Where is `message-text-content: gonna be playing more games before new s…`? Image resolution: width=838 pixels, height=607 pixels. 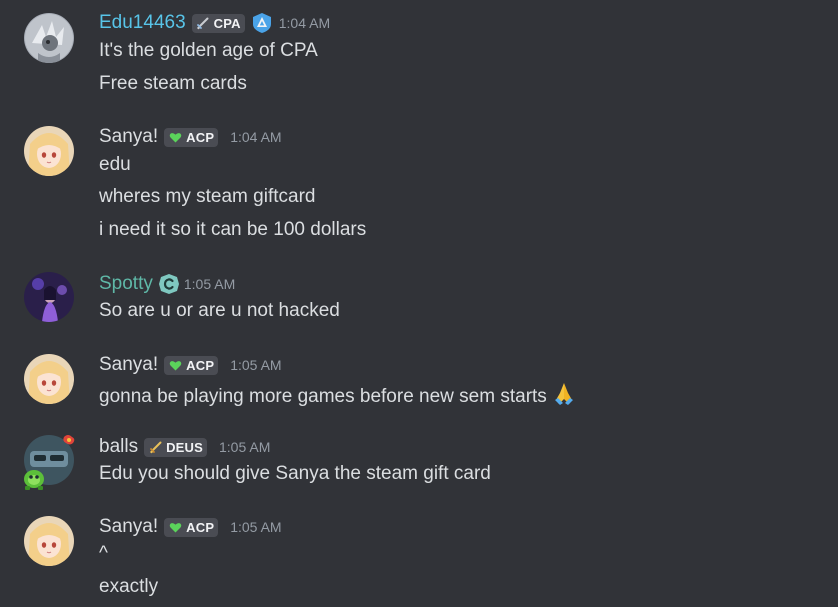
message-text-content: gonna be playing more games before new s… is located at coordinates (323, 396).